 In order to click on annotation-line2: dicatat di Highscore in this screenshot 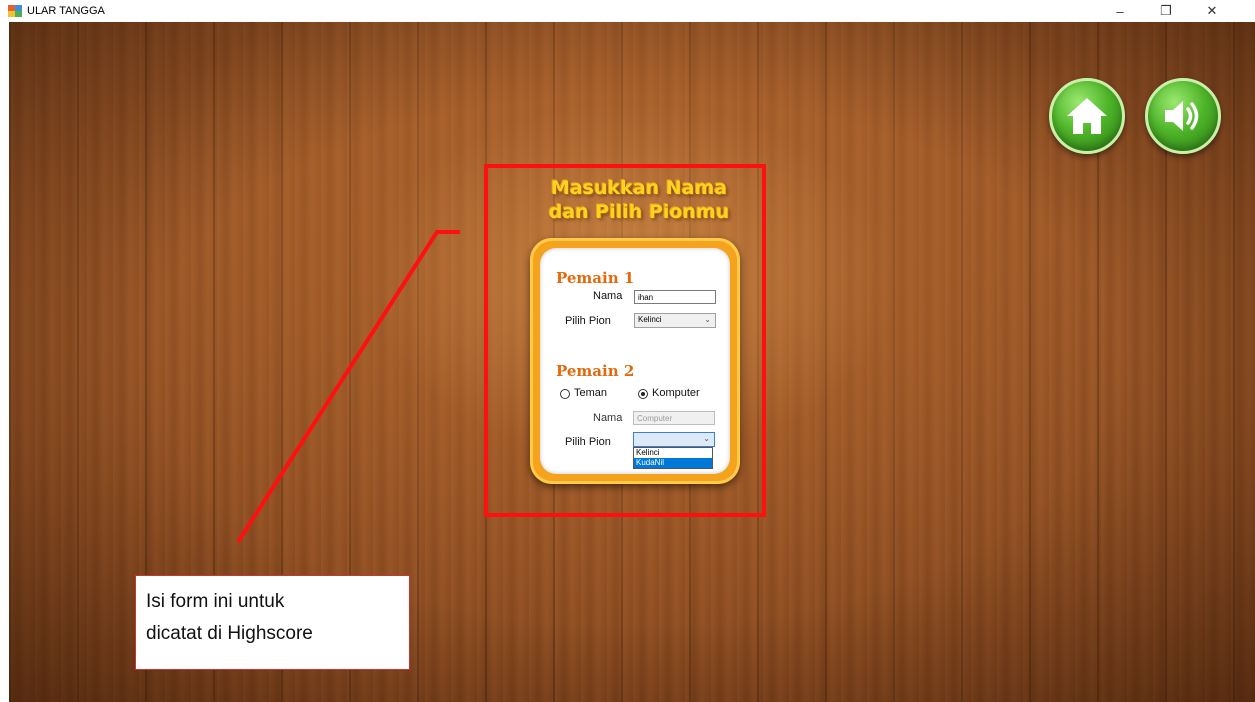, I will do `click(229, 633)`.